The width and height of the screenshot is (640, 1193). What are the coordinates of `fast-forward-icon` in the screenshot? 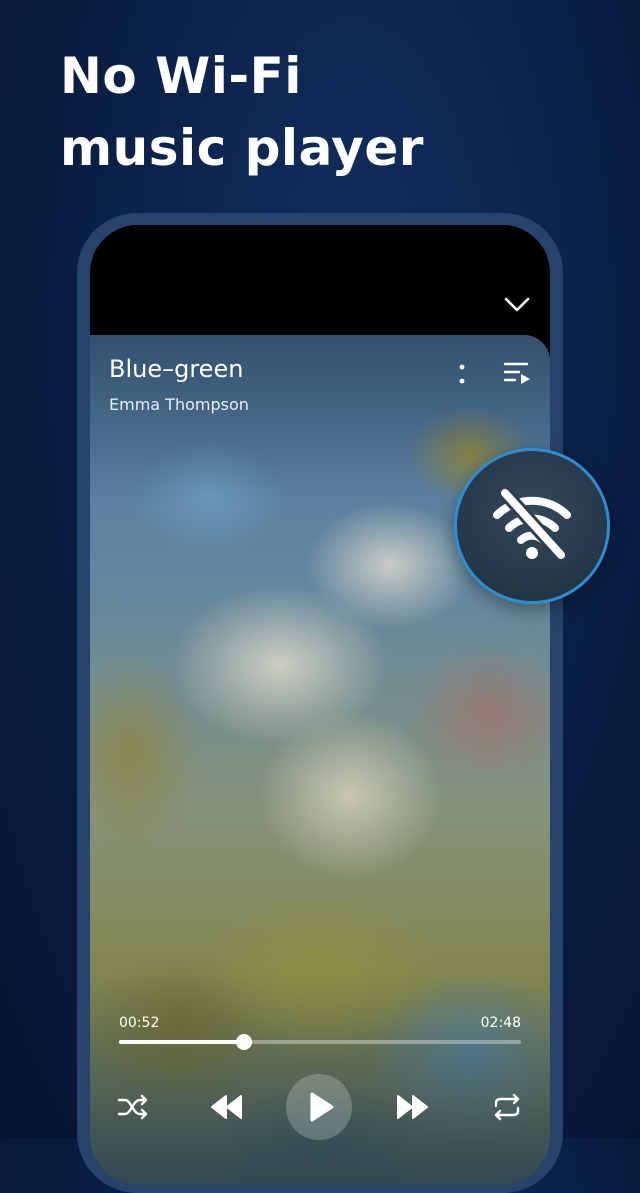 It's located at (412, 1107).